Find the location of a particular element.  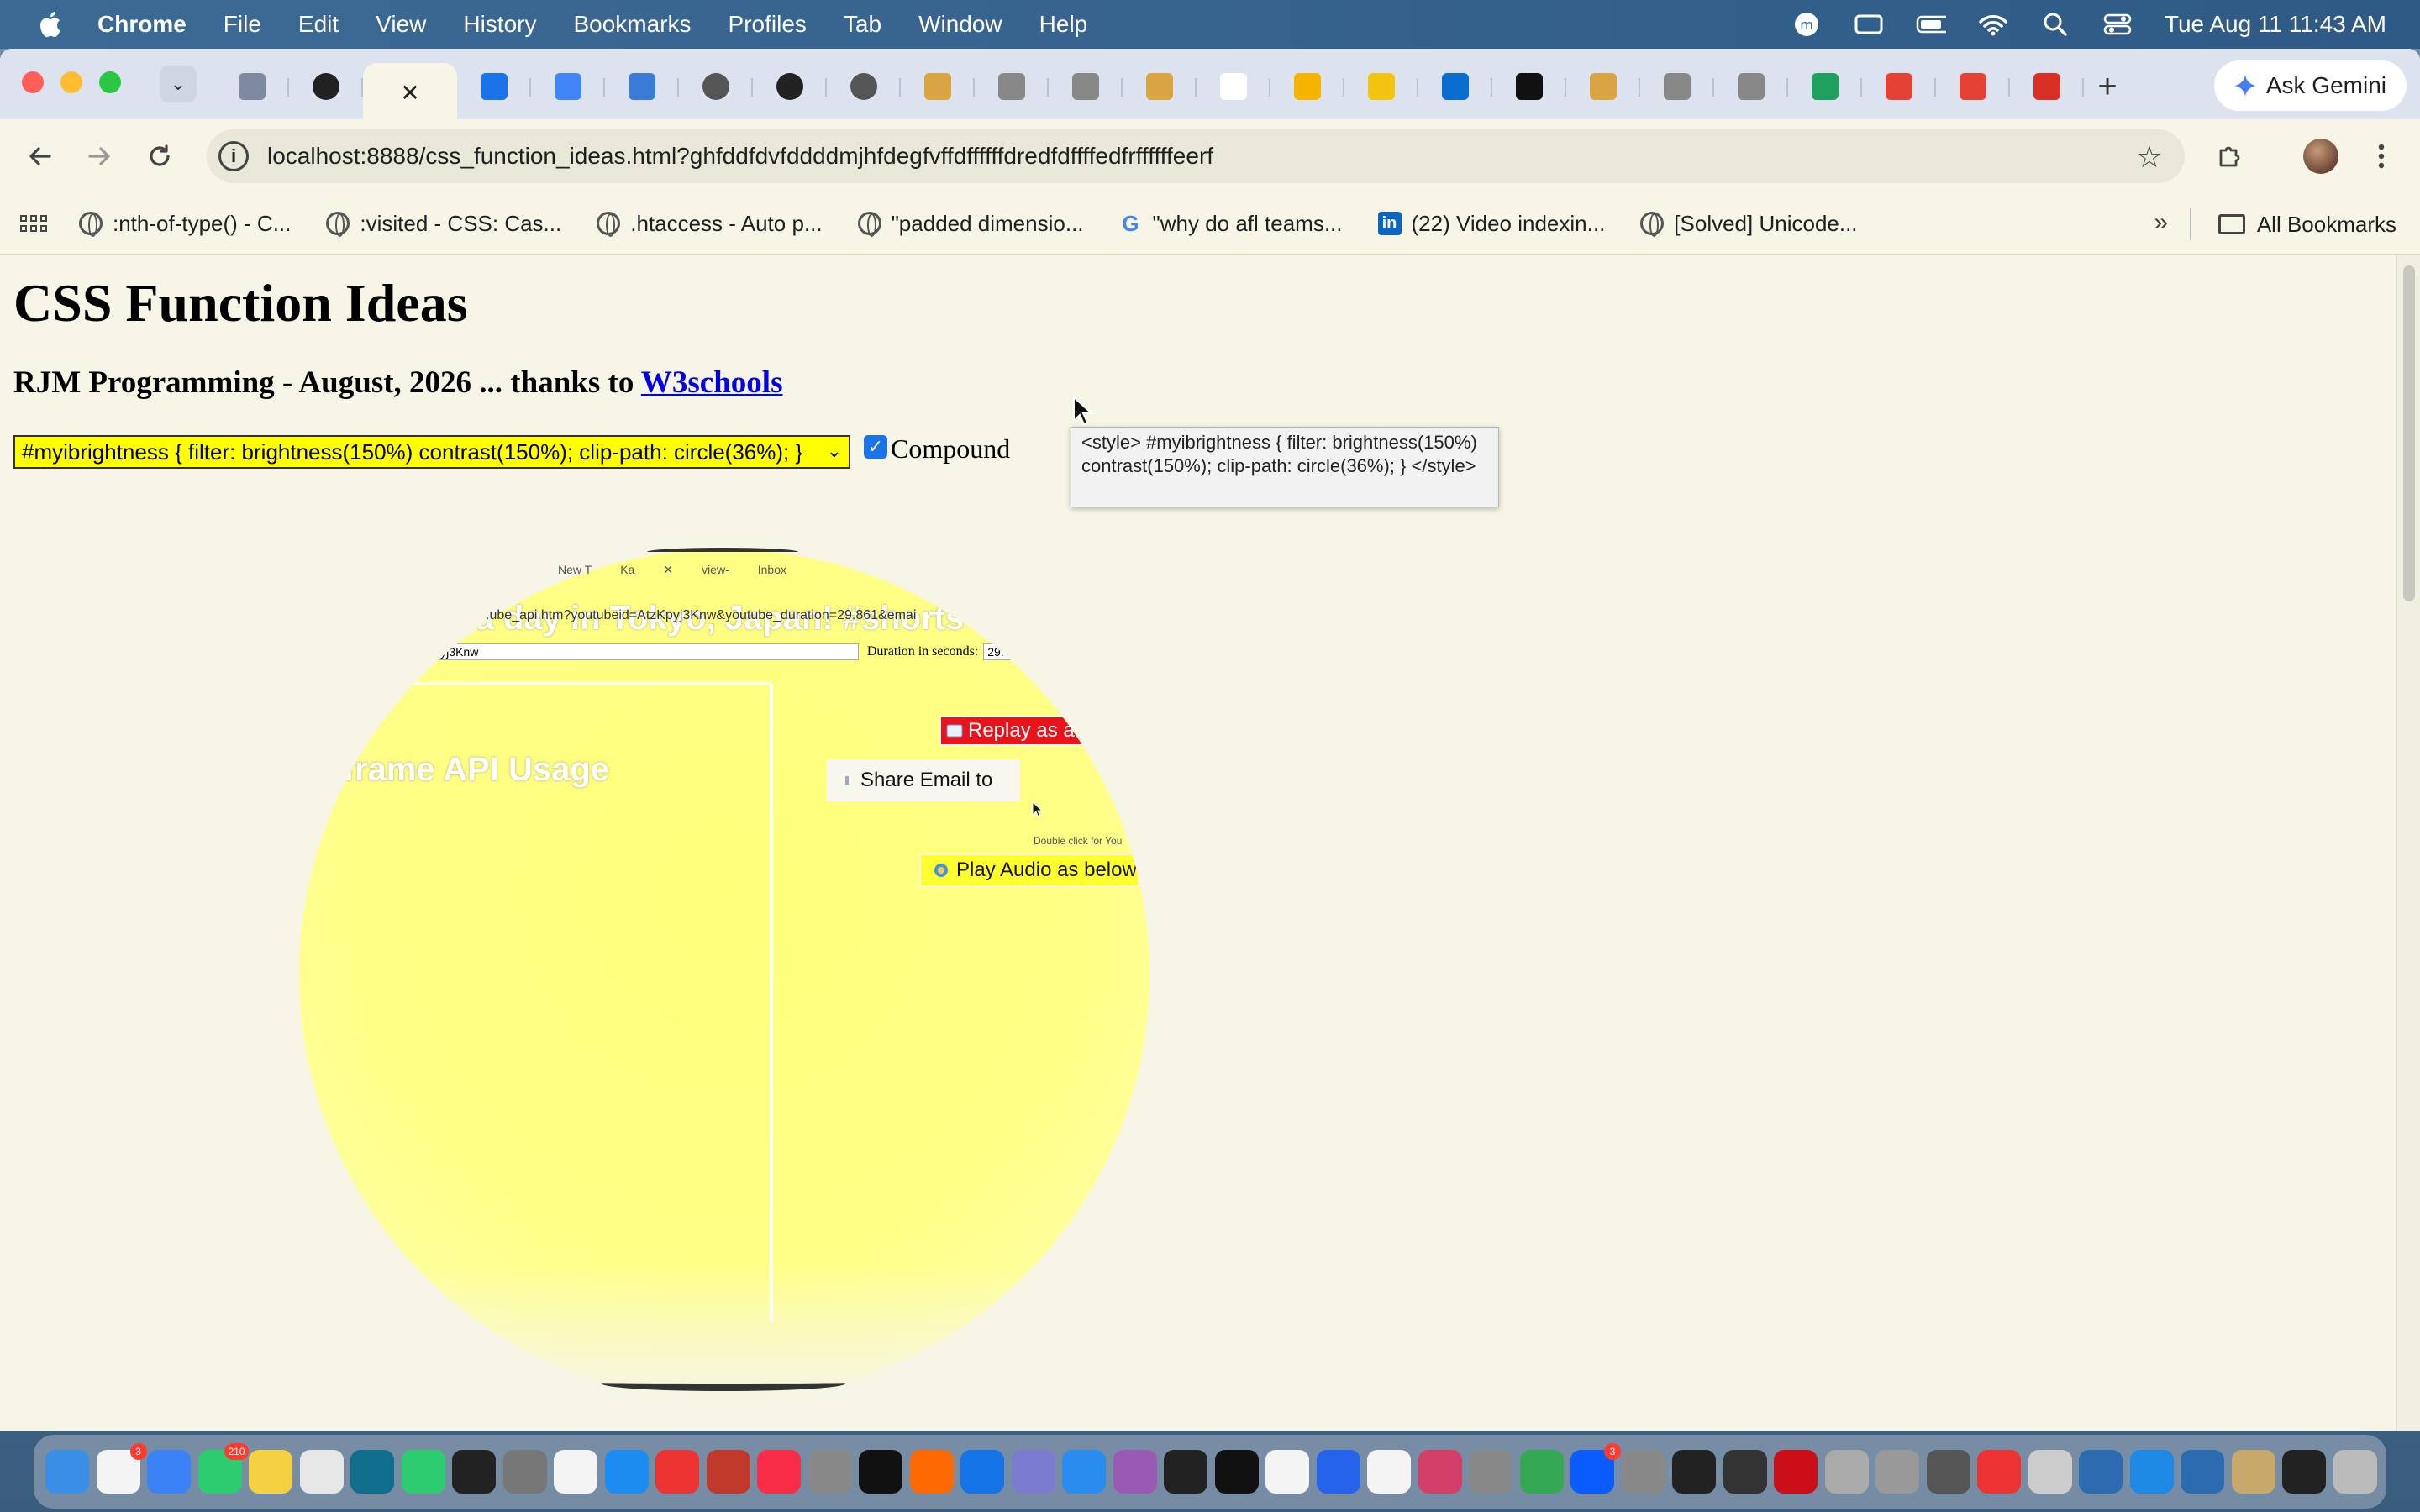

battery-icon is located at coordinates (1931, 24).